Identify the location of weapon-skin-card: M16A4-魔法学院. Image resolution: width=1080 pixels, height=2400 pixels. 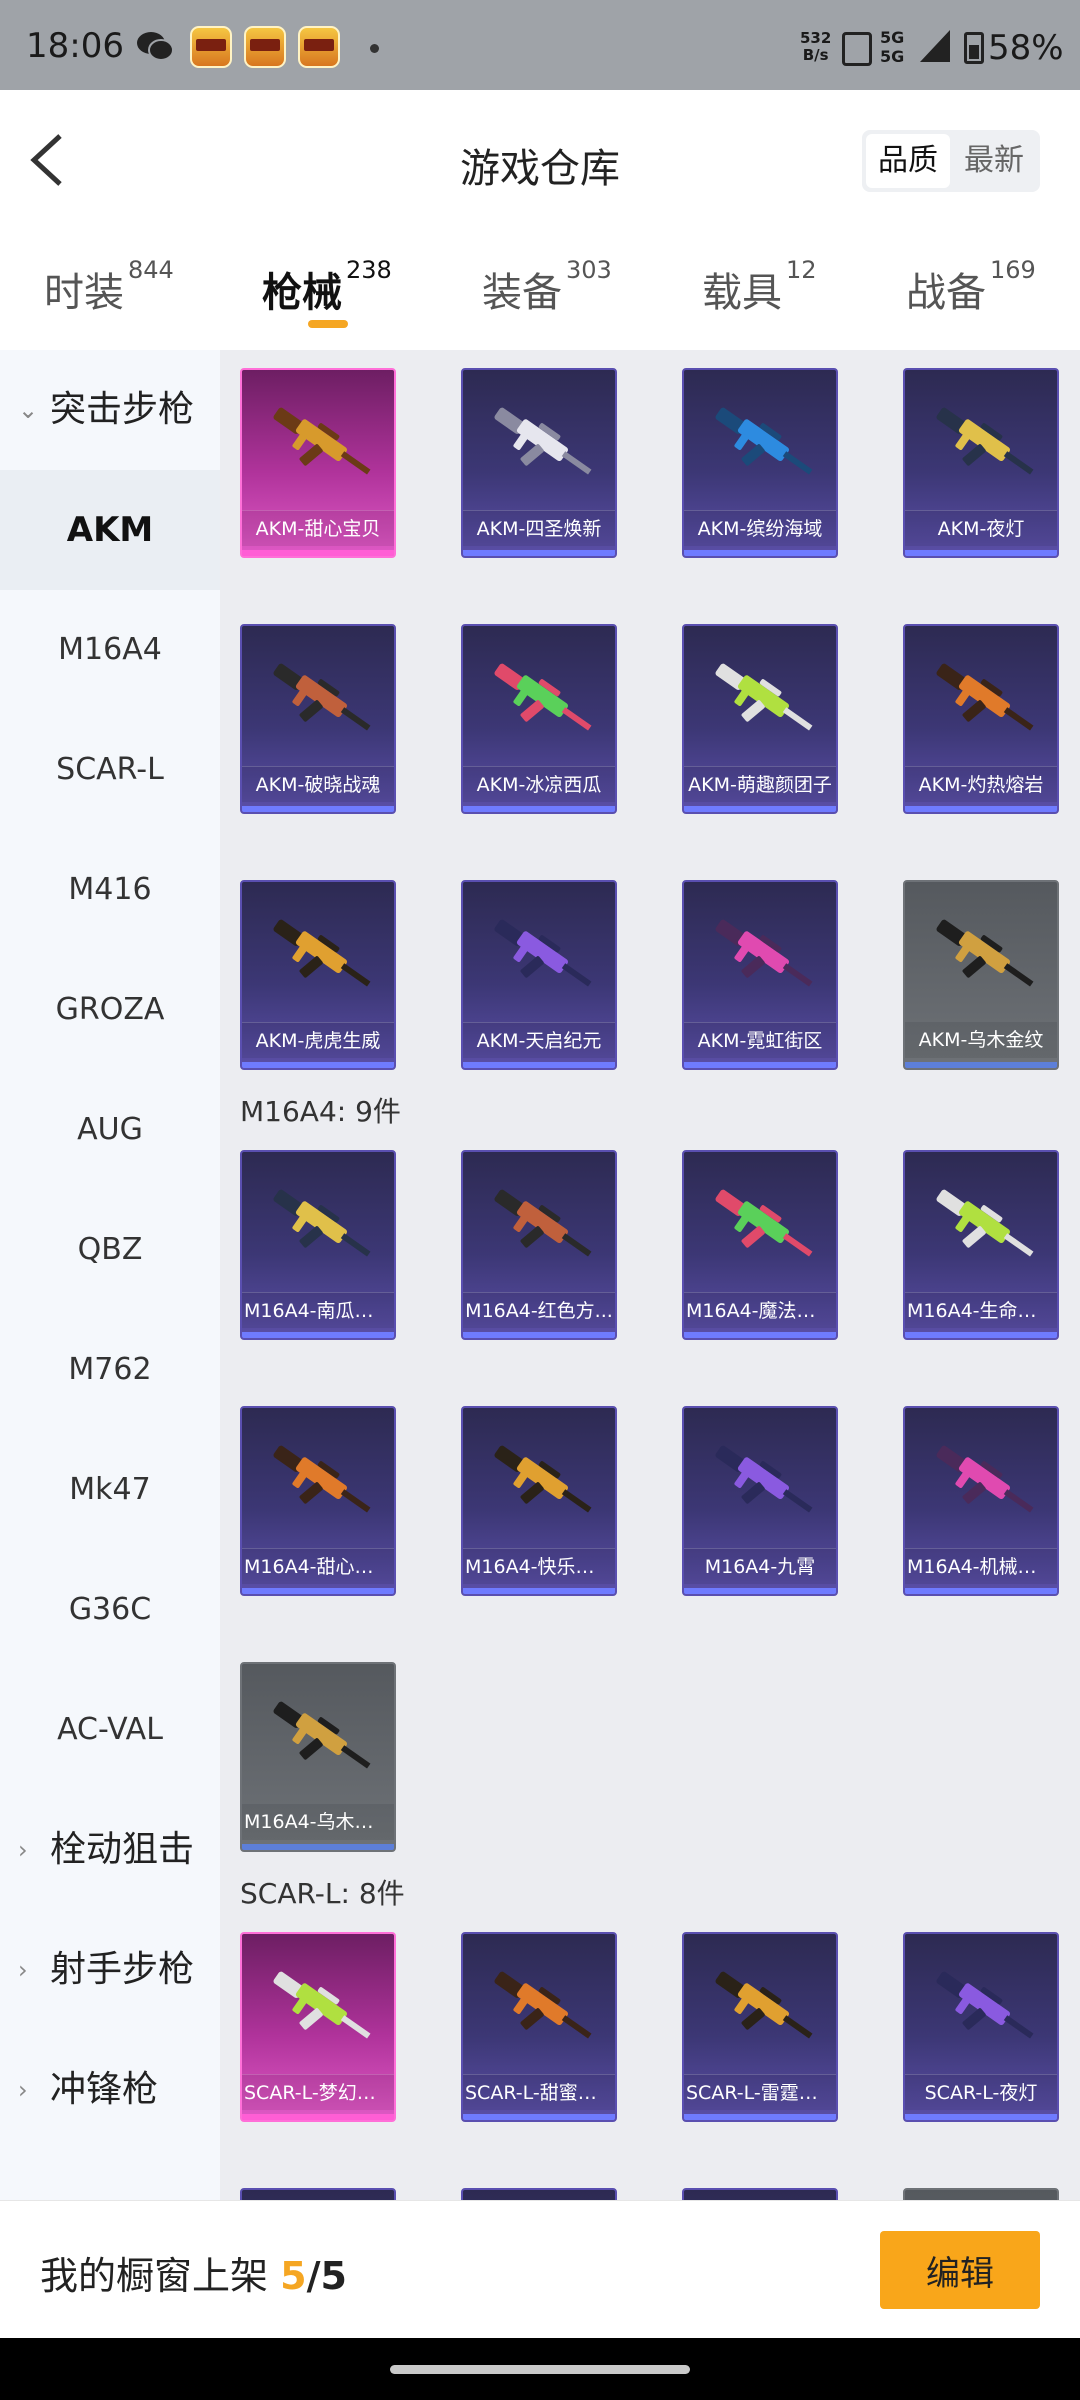
(760, 1245).